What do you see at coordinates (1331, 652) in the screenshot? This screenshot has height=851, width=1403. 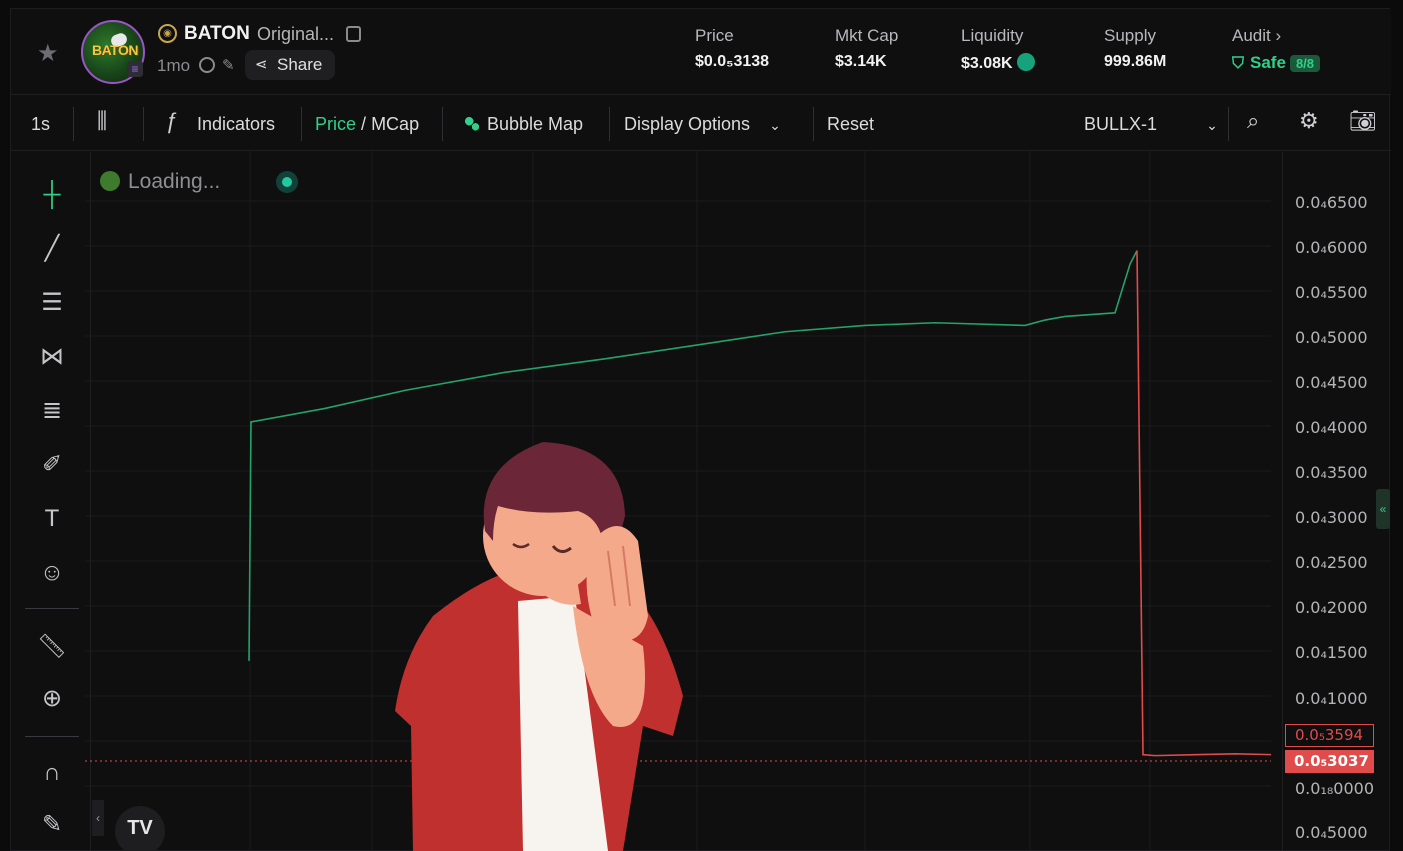 I see `price-tick-label: 0.0₄1500` at bounding box center [1331, 652].